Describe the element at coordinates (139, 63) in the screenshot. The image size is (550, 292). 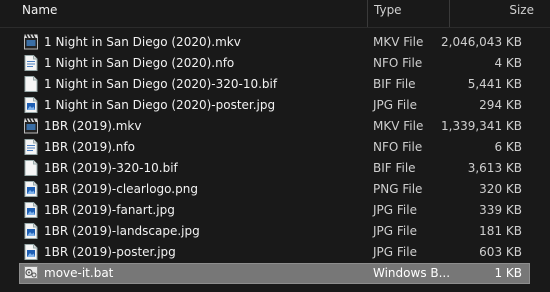
I see `file-name: 1 Night in San Diego (2020).nfo` at that location.